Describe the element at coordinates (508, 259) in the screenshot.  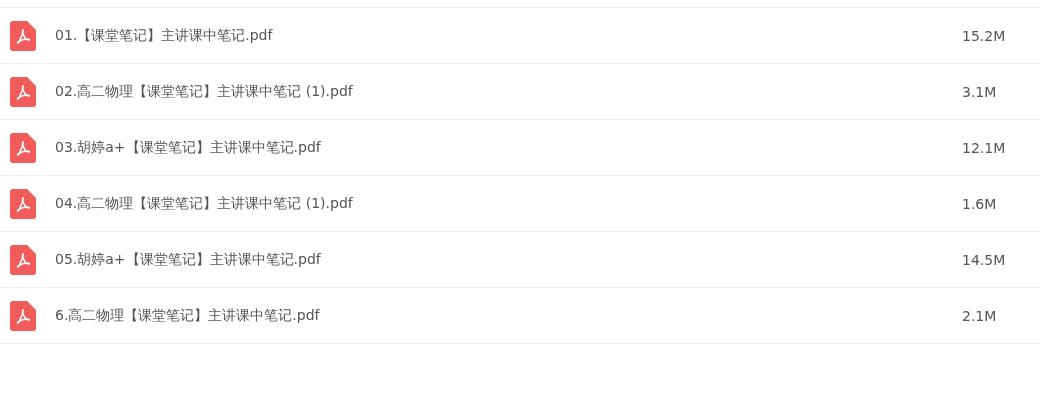
I see `file-name: 05.胡婷a+【课堂笔记】主讲课中笔记.pdf` at that location.